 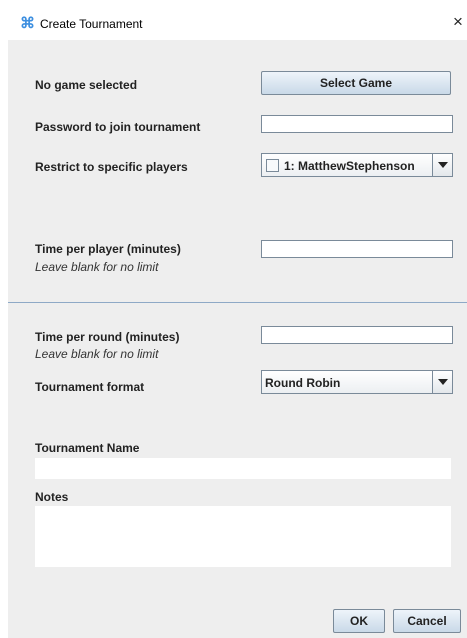 What do you see at coordinates (357, 335) in the screenshot?
I see `time-per-round-input` at bounding box center [357, 335].